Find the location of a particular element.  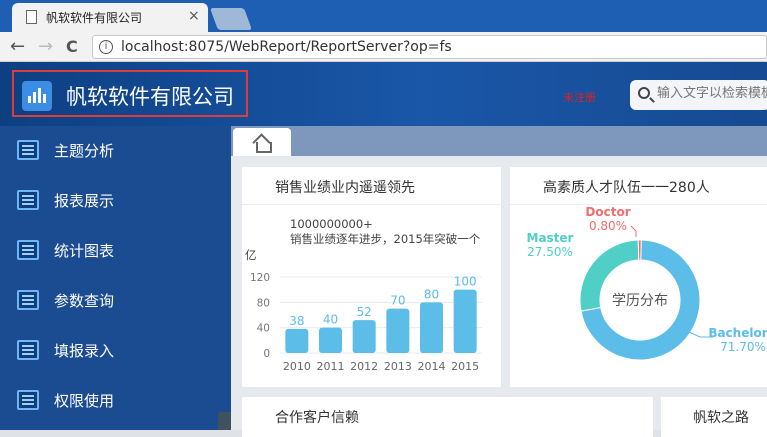

brand-name: 帆软软件有限公司 is located at coordinates (150, 97).